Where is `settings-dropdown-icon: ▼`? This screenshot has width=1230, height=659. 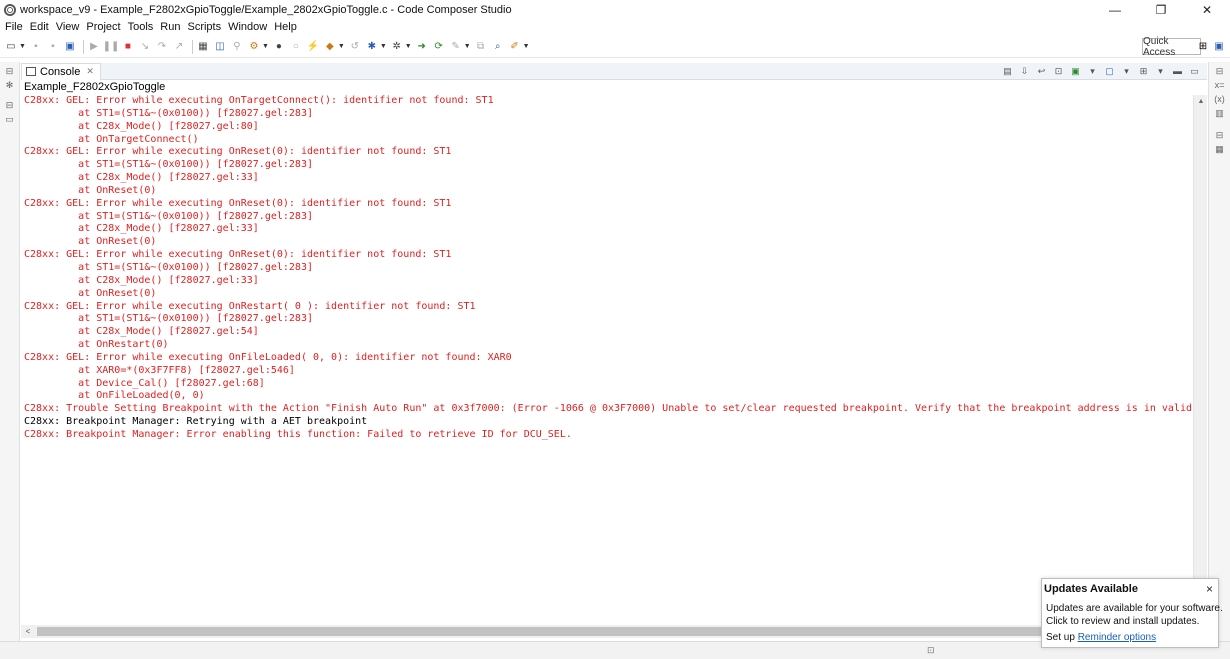 settings-dropdown-icon: ▼ is located at coordinates (408, 46).